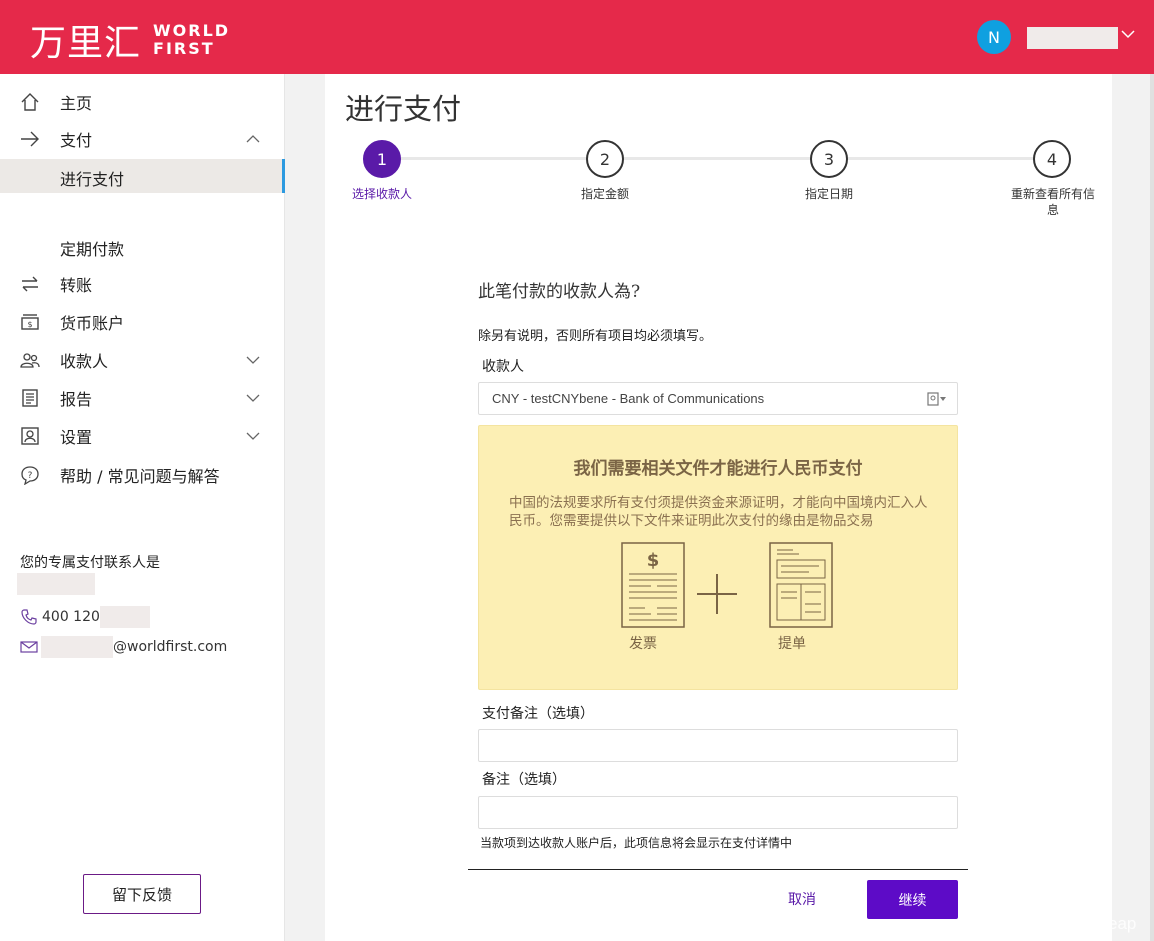 This screenshot has height=941, width=1154. What do you see at coordinates (503, 367) in the screenshot?
I see `payee-label: 收款人` at bounding box center [503, 367].